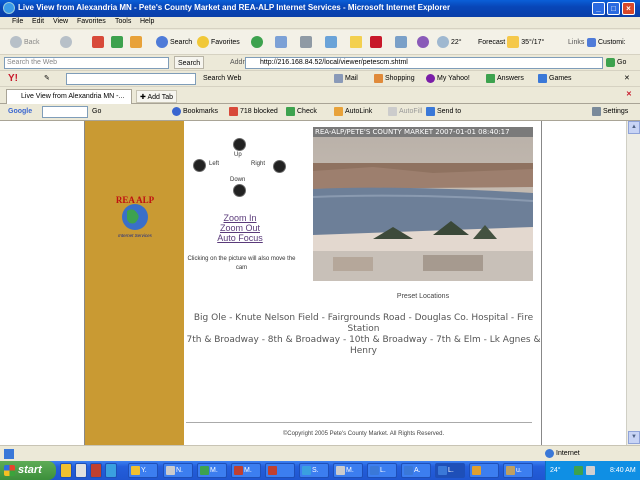 The image size is (640, 480). I want to click on quicklaunch-4-icon, so click(111, 470).